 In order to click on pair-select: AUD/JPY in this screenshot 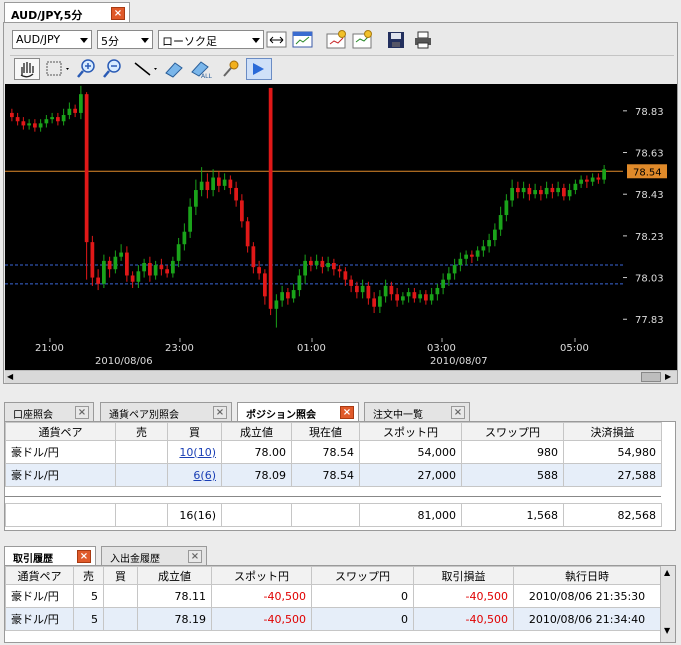, I will do `click(52, 39)`.